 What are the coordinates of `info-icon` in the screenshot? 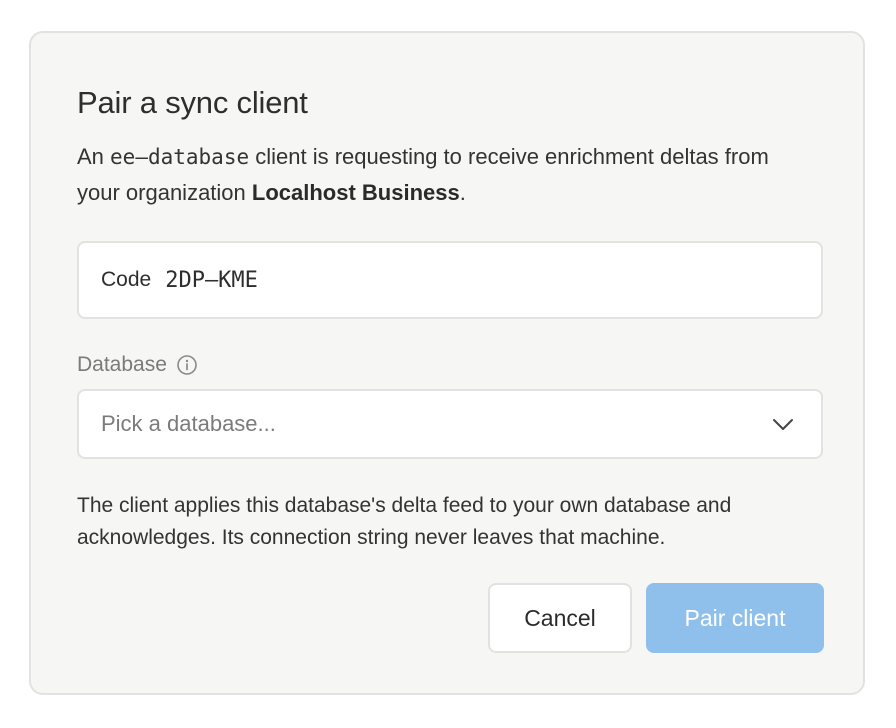 It's located at (187, 365).